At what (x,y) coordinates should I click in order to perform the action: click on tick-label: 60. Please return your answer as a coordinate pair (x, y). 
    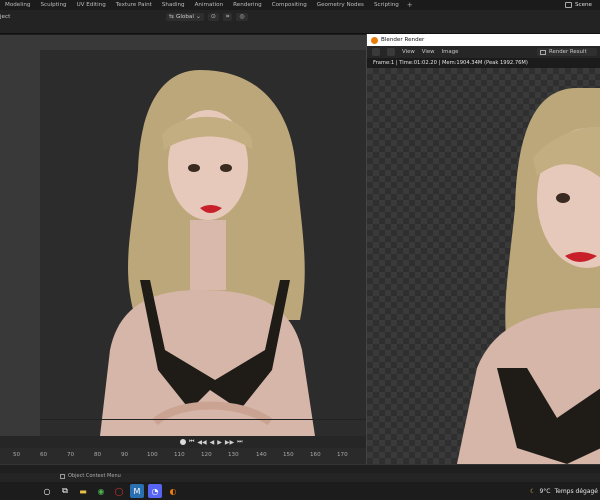
    Looking at the image, I should click on (44, 455).